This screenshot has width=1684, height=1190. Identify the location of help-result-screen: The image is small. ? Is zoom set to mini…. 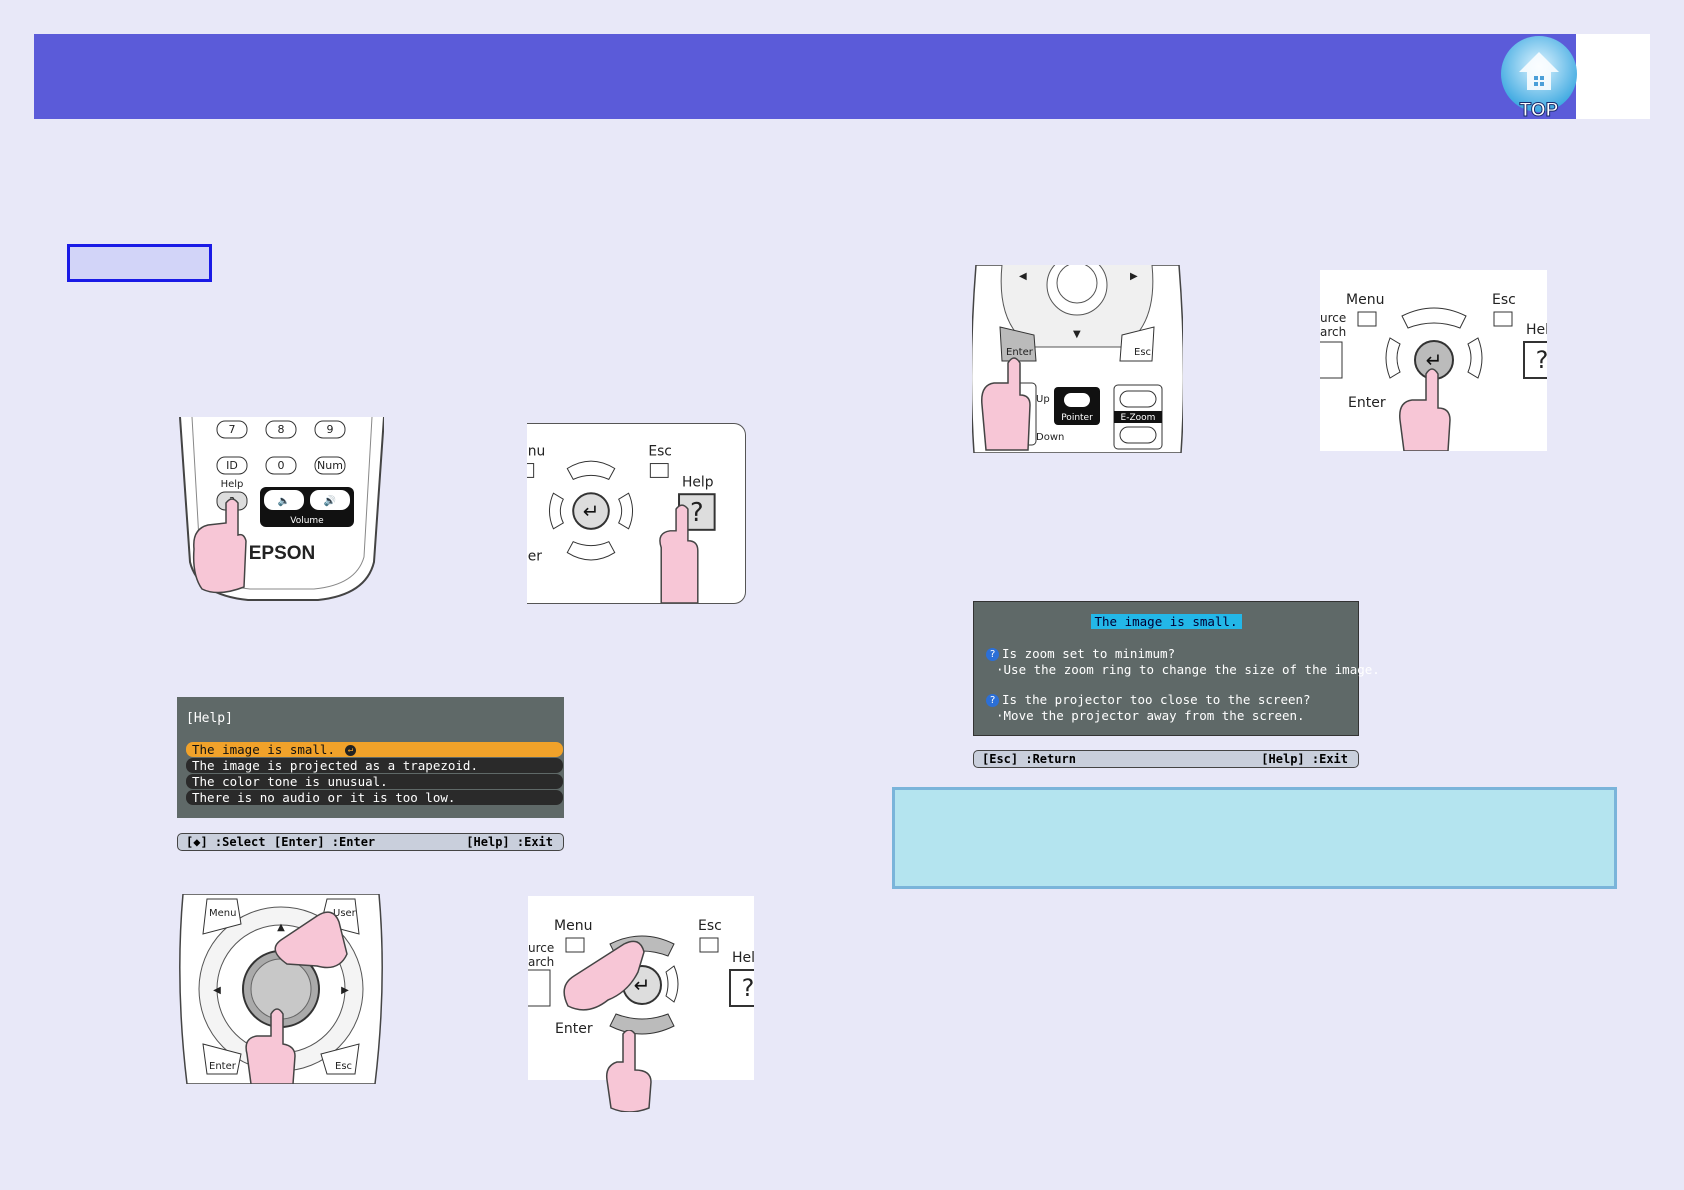
(1176, 668).